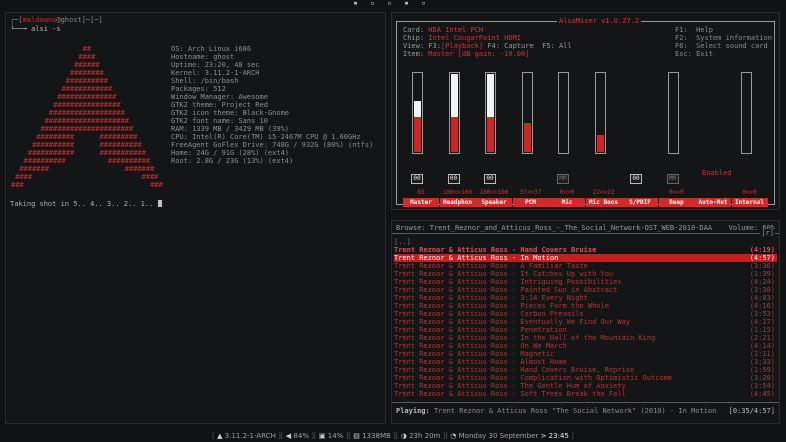  I want to click on track-duration: (4:57), so click(762, 258).